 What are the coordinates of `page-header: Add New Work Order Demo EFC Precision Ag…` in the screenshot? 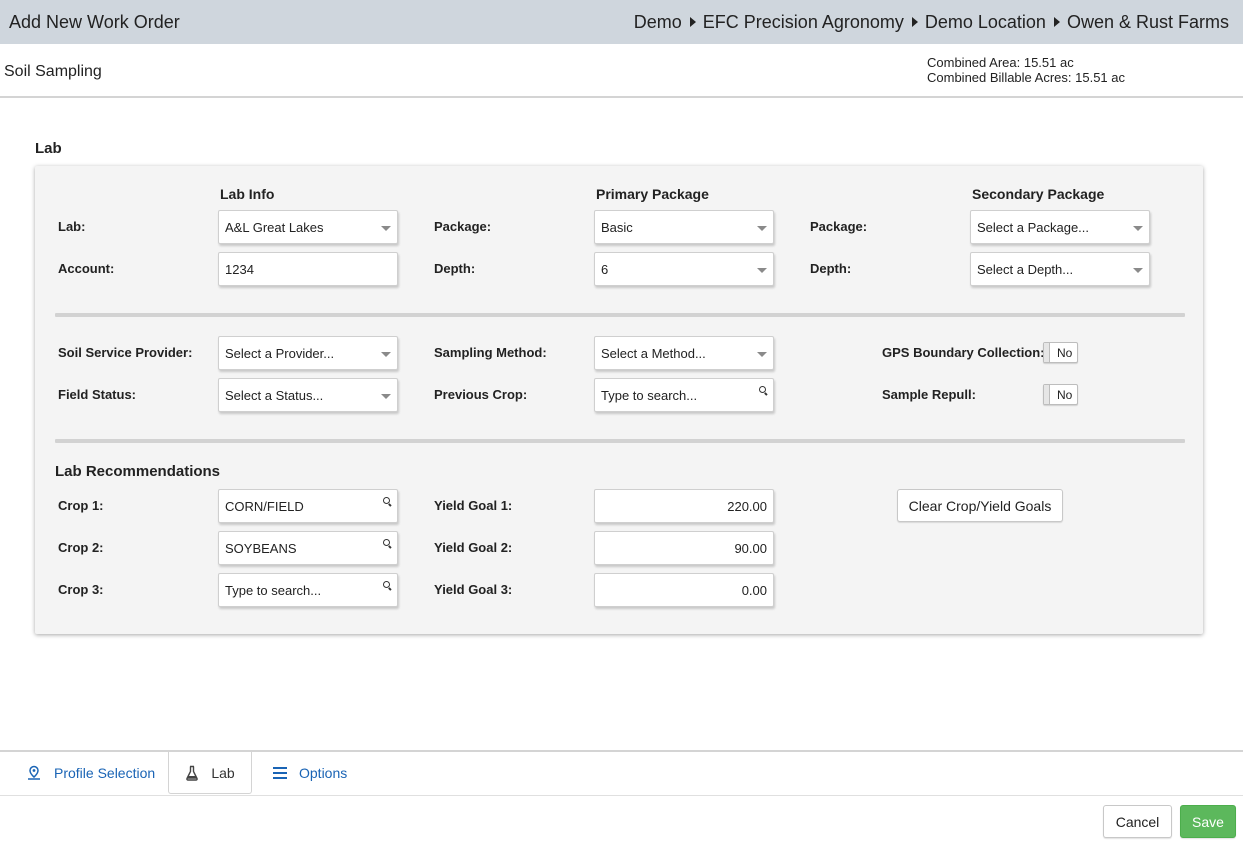 It's located at (621, 22).